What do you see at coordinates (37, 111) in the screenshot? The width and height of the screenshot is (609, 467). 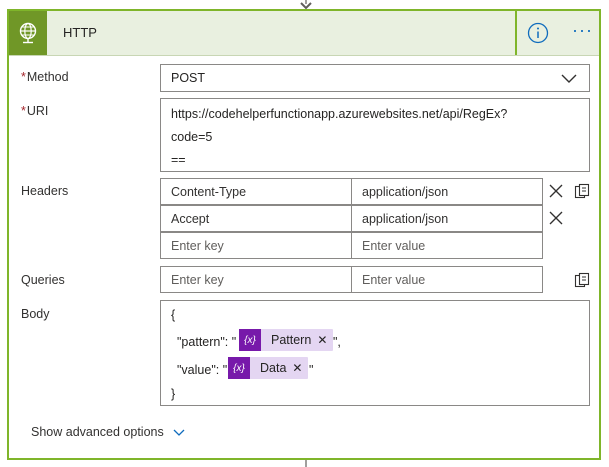 I see `uri-label-text: URI` at bounding box center [37, 111].